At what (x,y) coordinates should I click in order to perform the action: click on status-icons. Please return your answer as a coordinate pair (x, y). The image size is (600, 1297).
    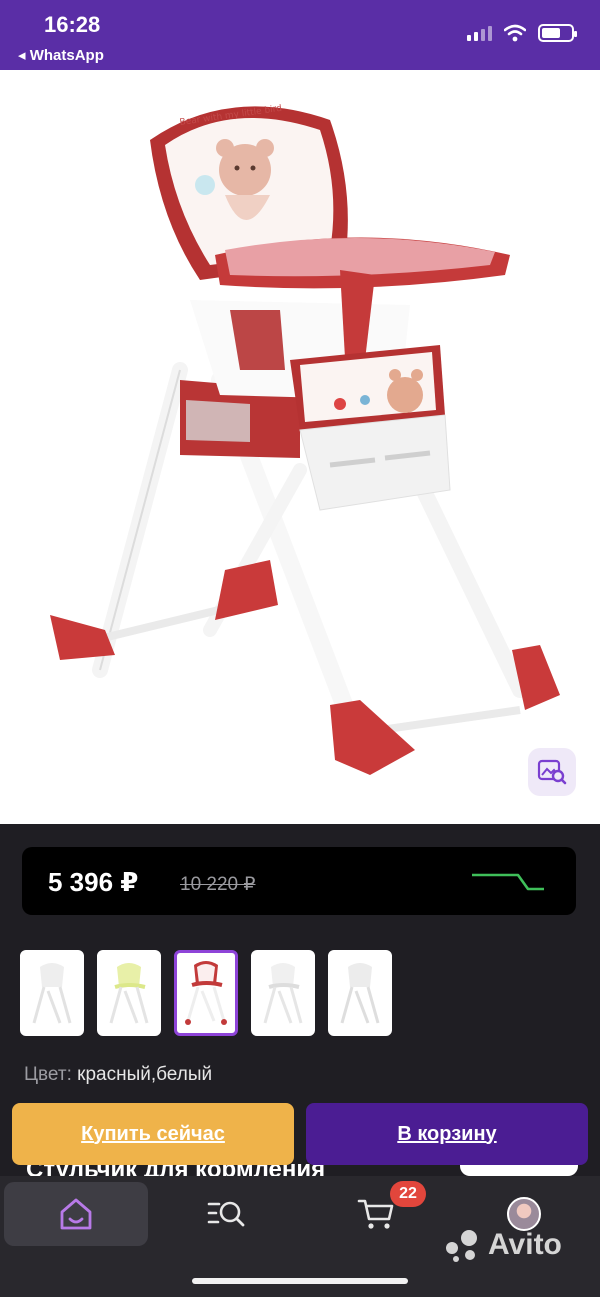
    Looking at the image, I should click on (522, 33).